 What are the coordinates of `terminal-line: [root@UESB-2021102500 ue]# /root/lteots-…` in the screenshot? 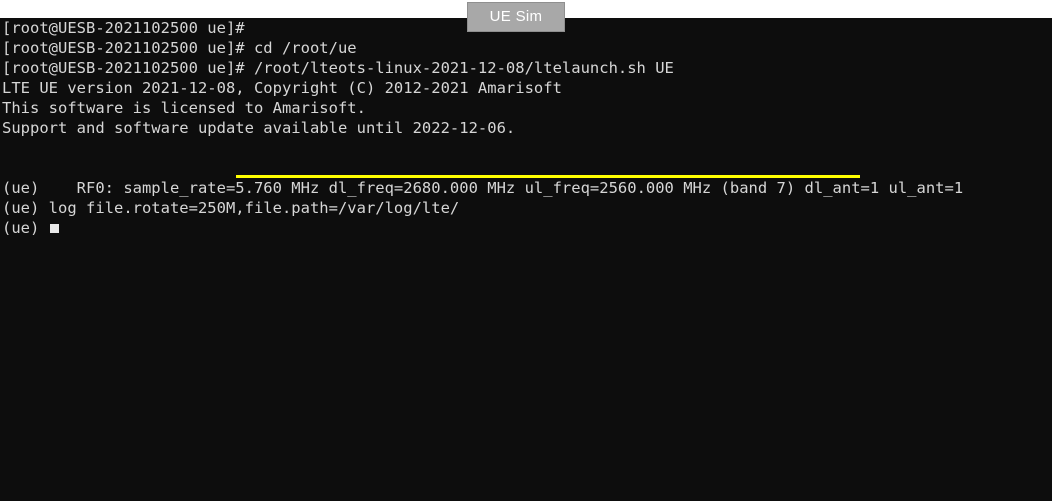 It's located at (338, 68).